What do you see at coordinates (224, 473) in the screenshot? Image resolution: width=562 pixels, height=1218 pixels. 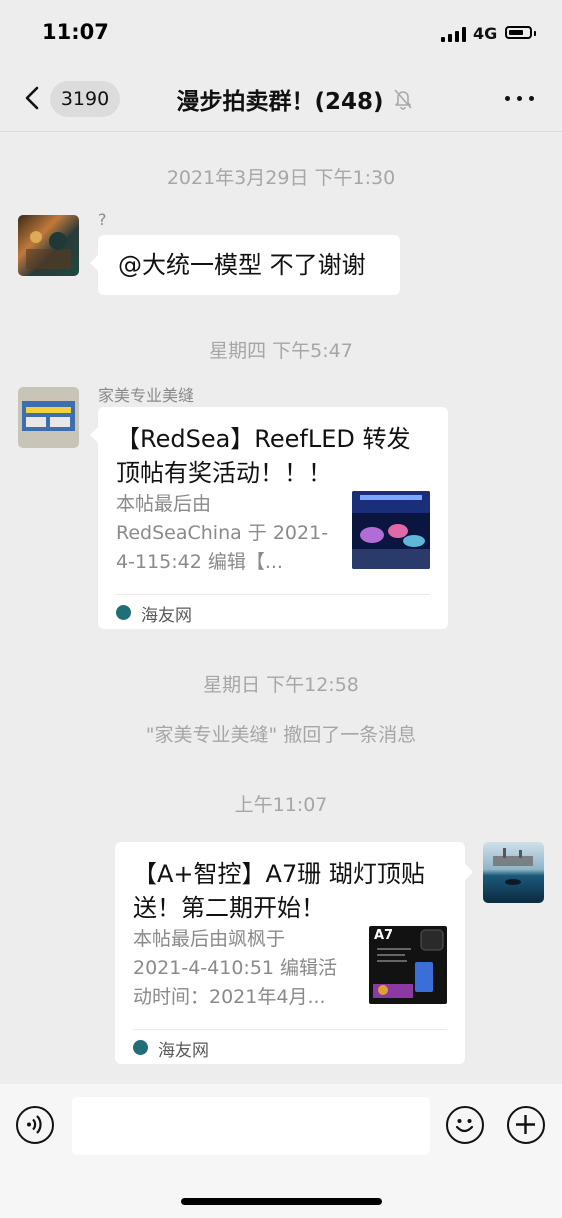 I see `card-title-line: 顶帖有奖活动！！！` at bounding box center [224, 473].